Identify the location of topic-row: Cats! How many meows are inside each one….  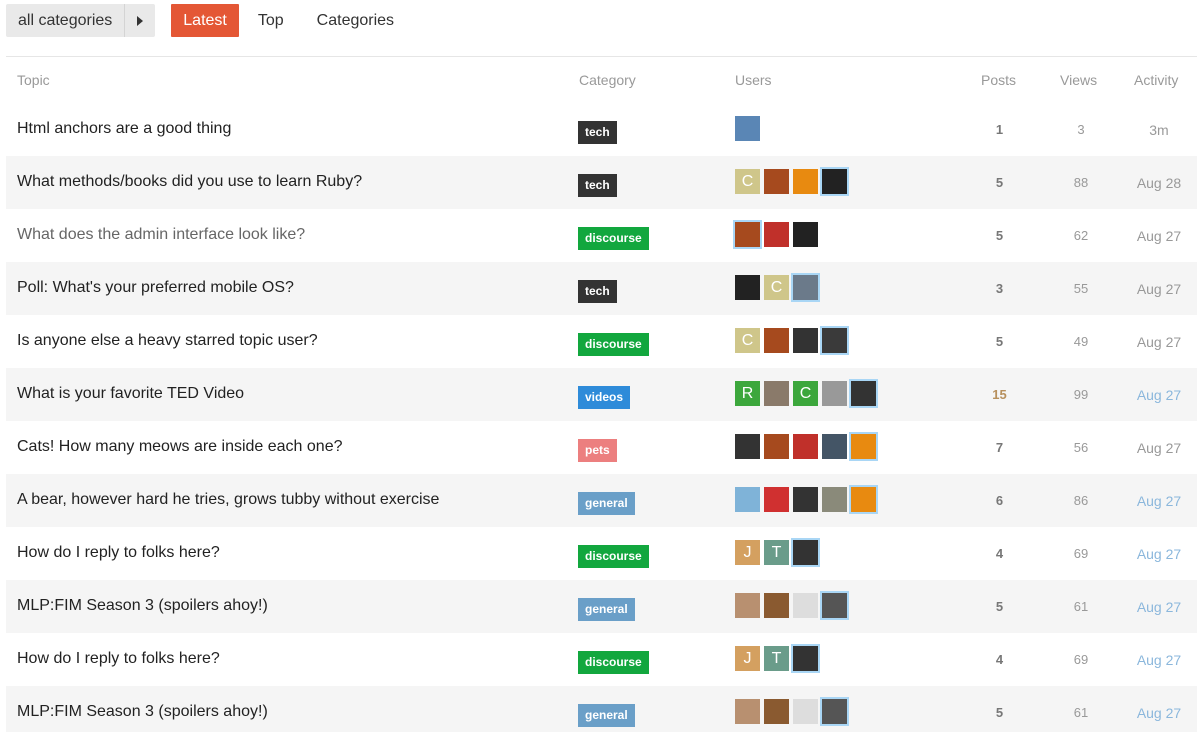
(601, 447).